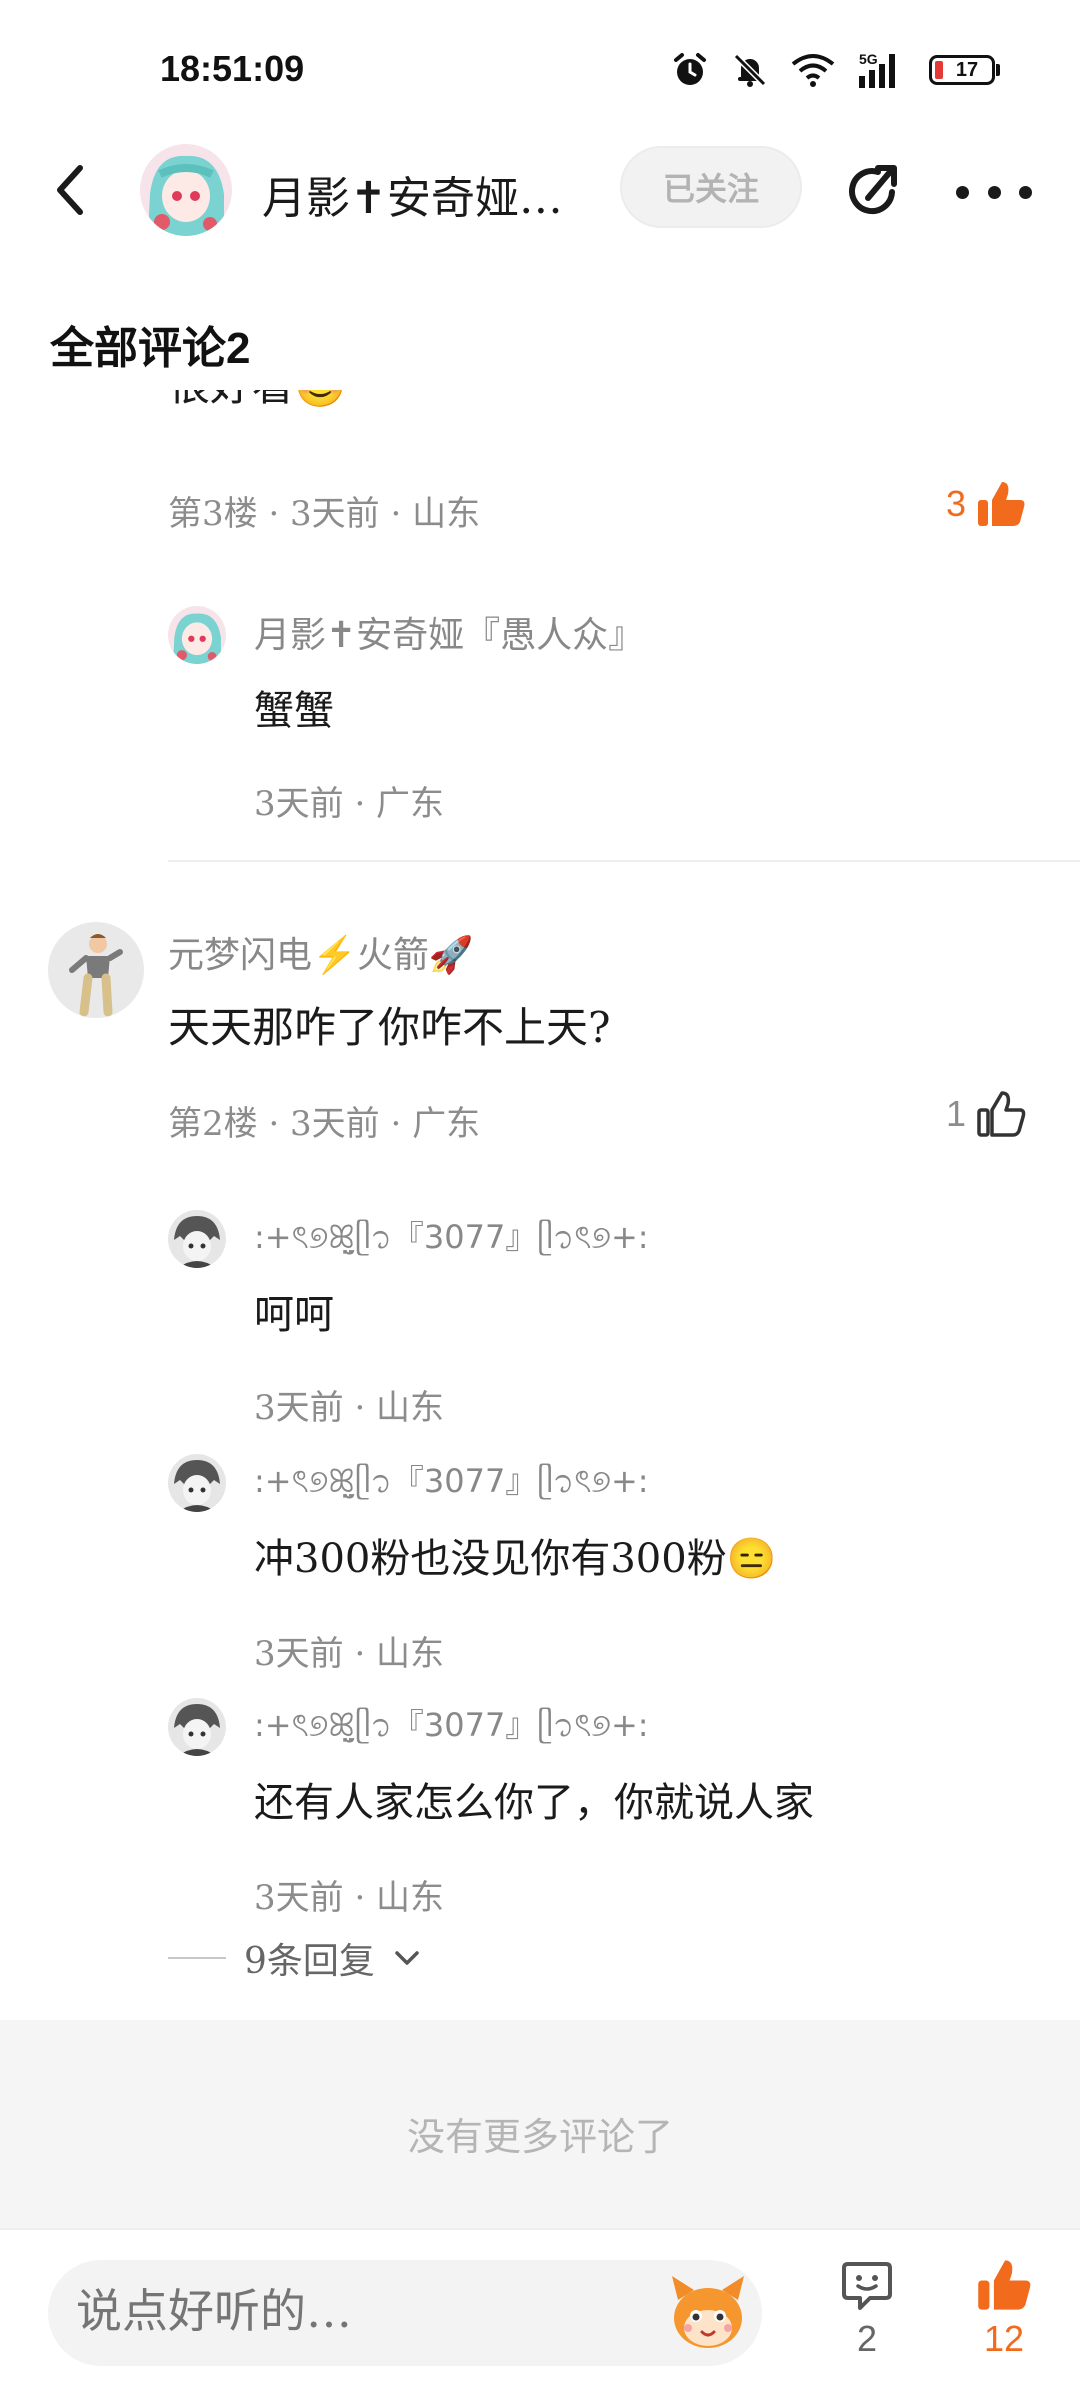  What do you see at coordinates (539, 2137) in the screenshot?
I see `no-more-comments-label: 没有更多评论了` at bounding box center [539, 2137].